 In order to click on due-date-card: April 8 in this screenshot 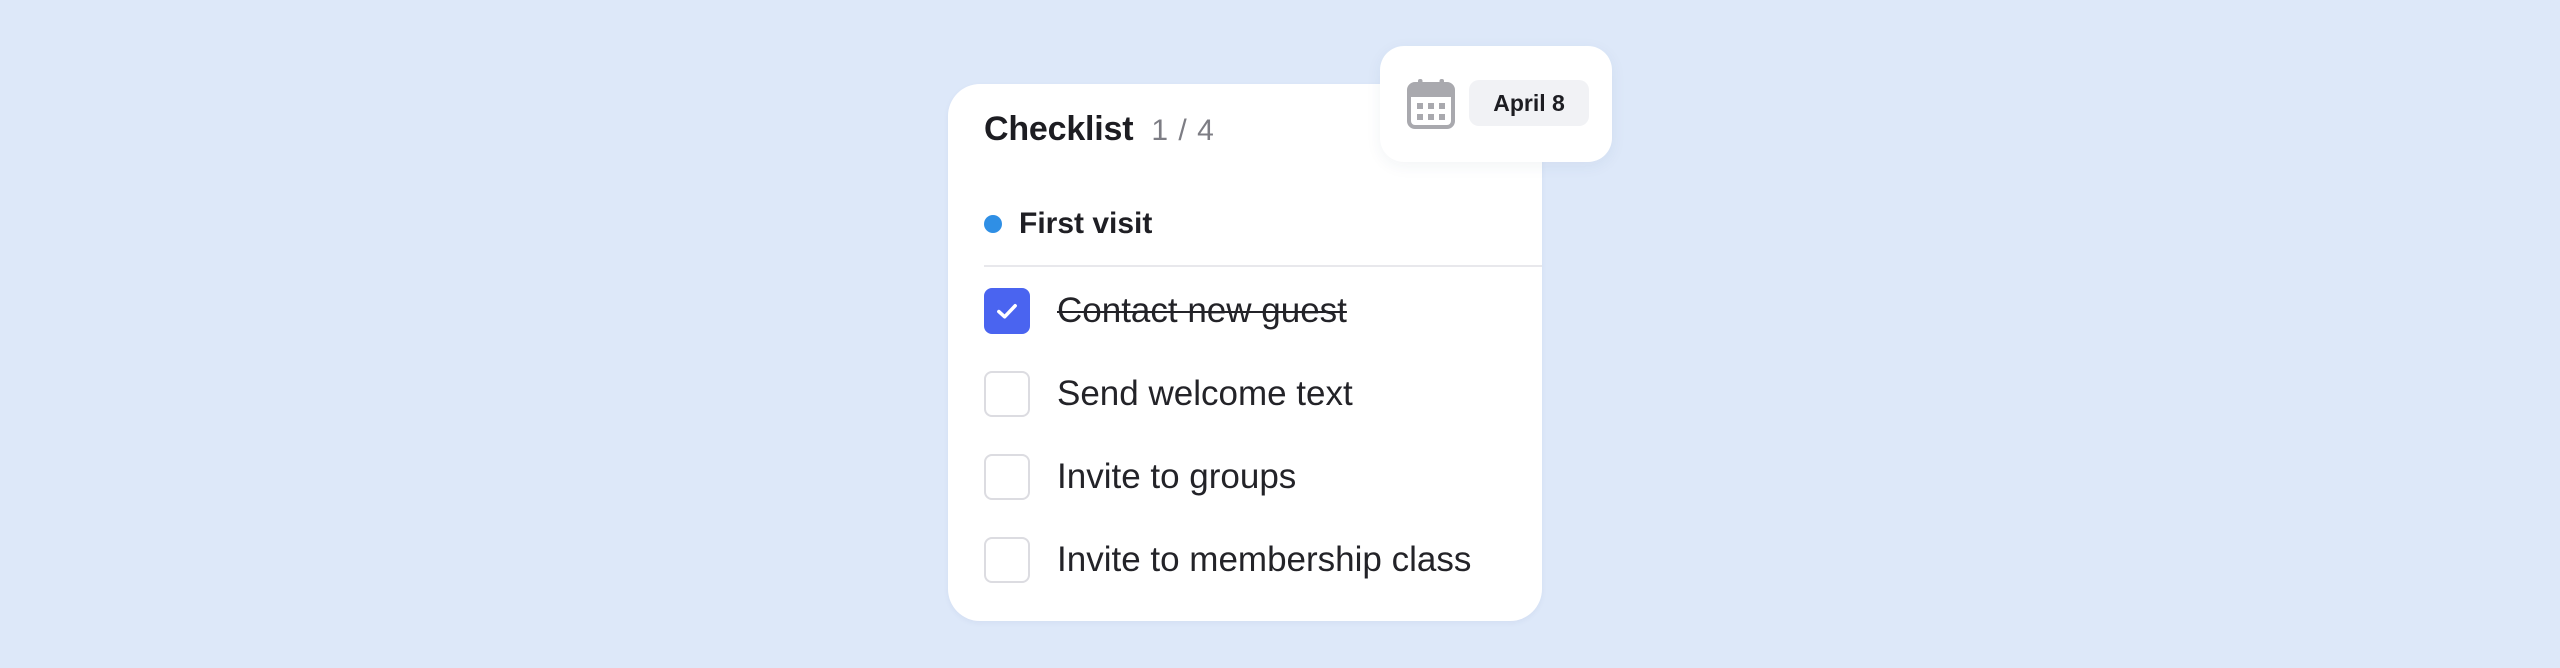, I will do `click(1496, 104)`.